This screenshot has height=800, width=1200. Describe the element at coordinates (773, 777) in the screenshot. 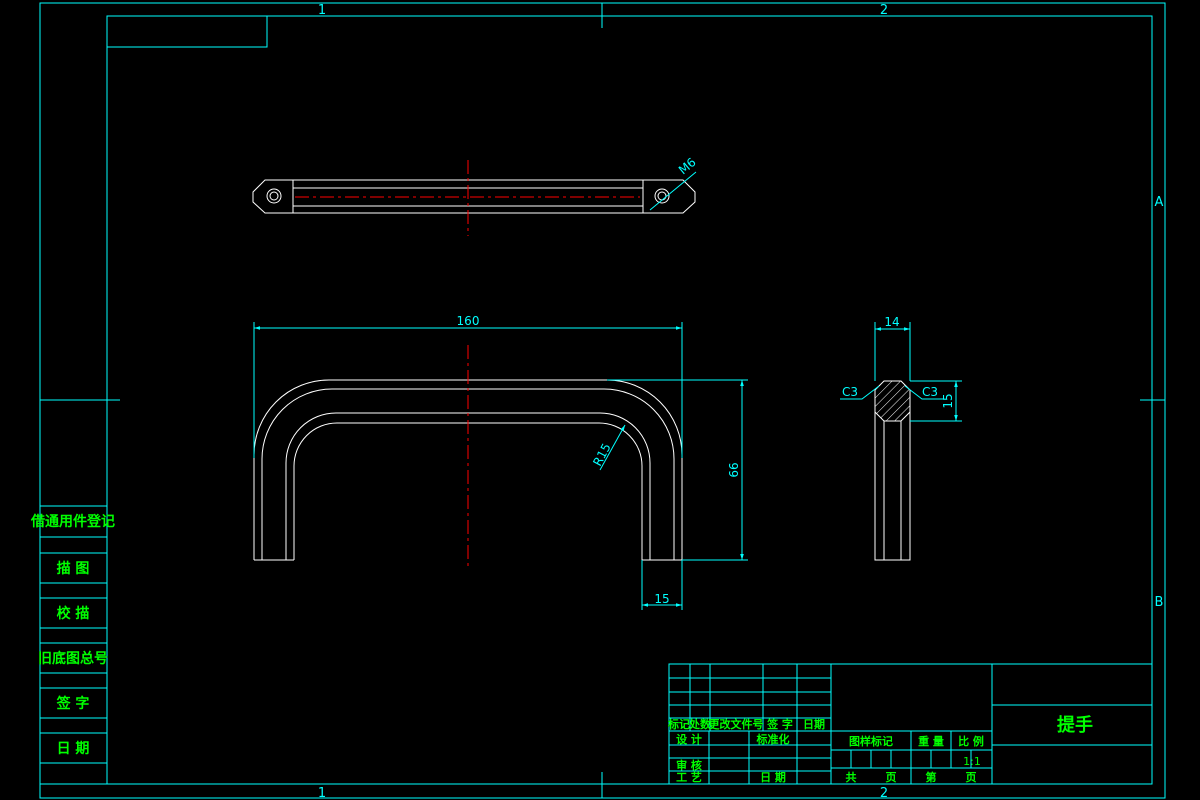

I see `tb-date: 日 期` at that location.